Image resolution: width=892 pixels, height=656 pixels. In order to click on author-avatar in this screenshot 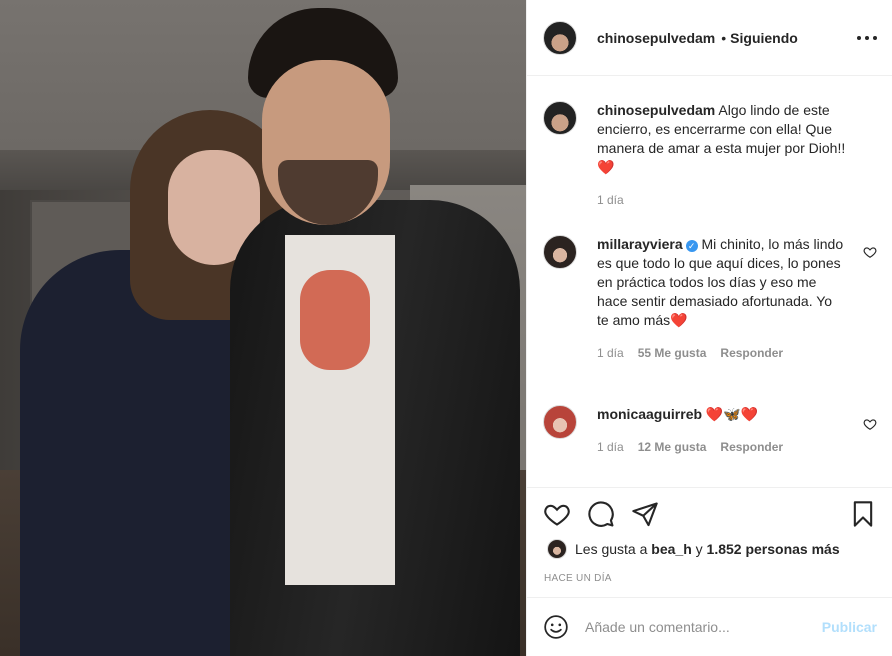, I will do `click(560, 37)`.